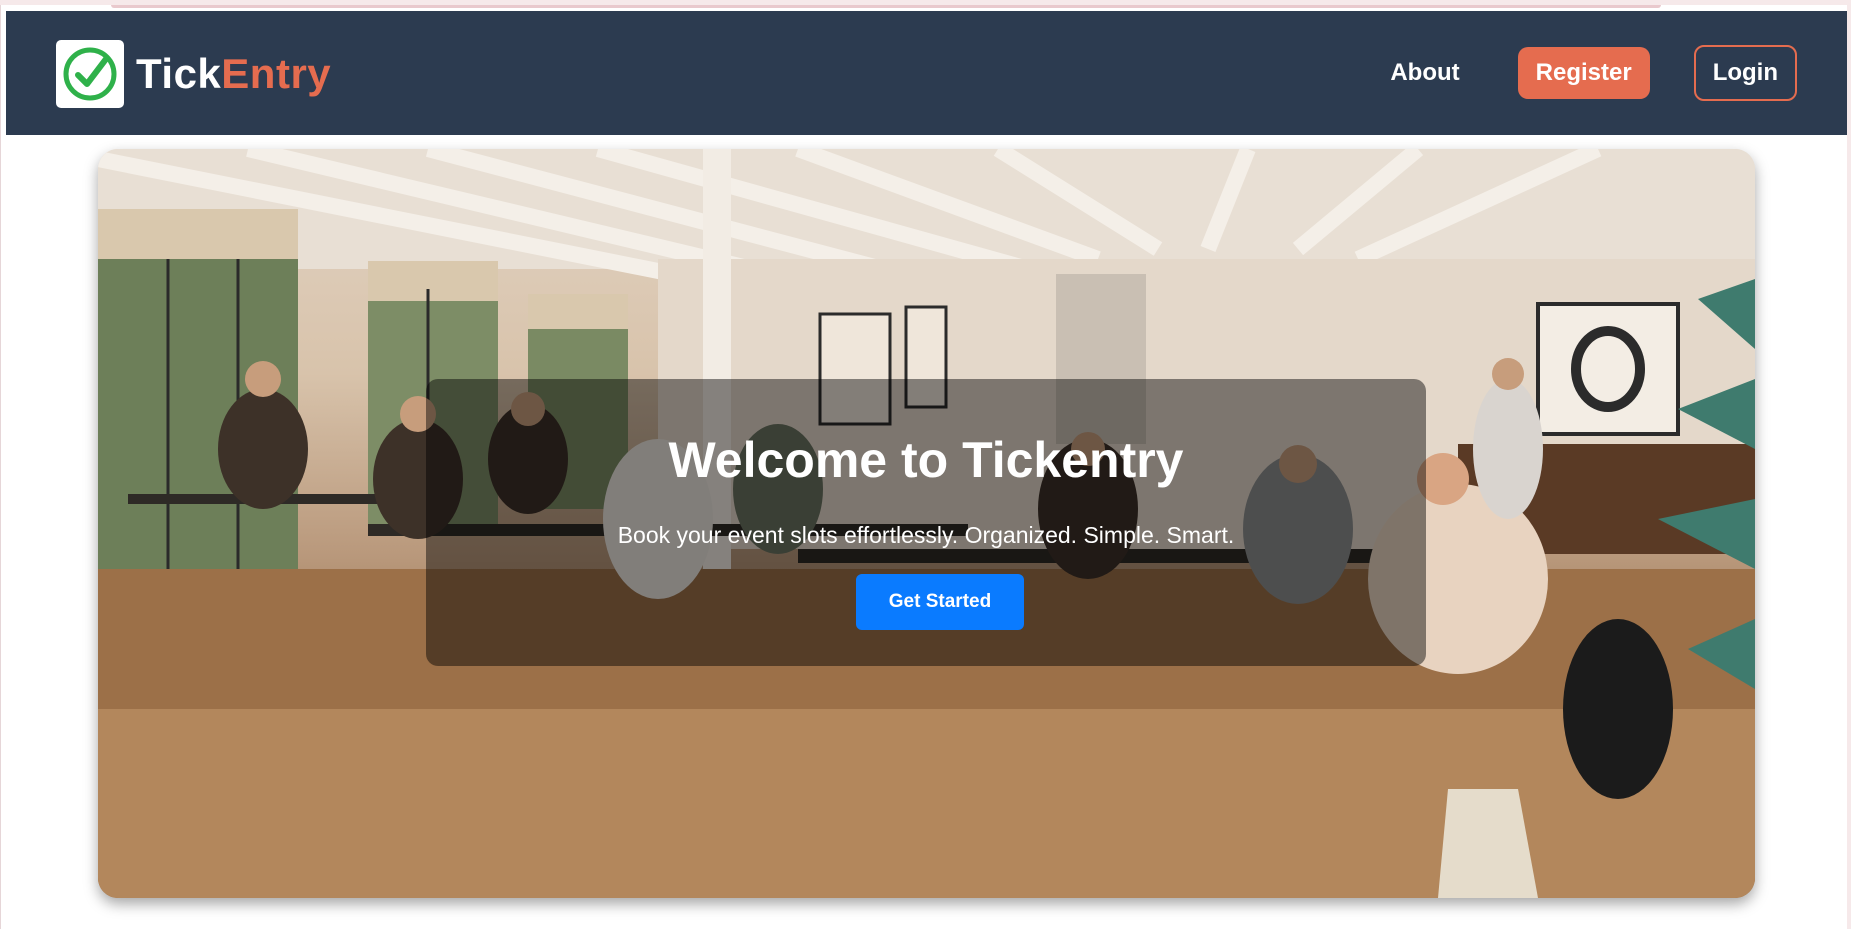  What do you see at coordinates (926, 73) in the screenshot?
I see `navbar: TickEntry About Register Login` at bounding box center [926, 73].